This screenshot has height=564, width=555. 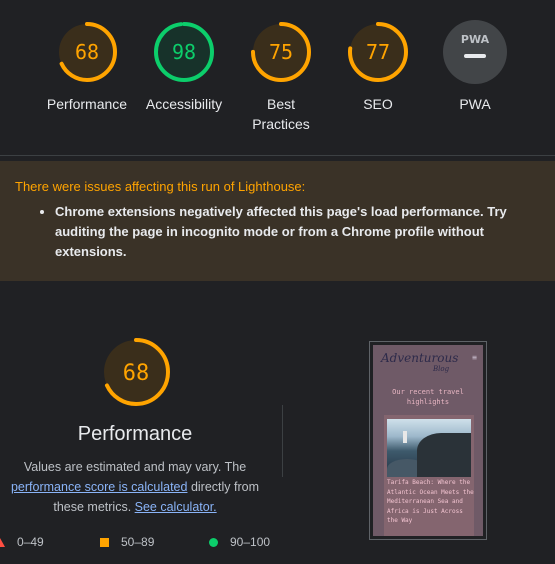 I want to click on legend-average: 50–89, so click(x=127, y=542).